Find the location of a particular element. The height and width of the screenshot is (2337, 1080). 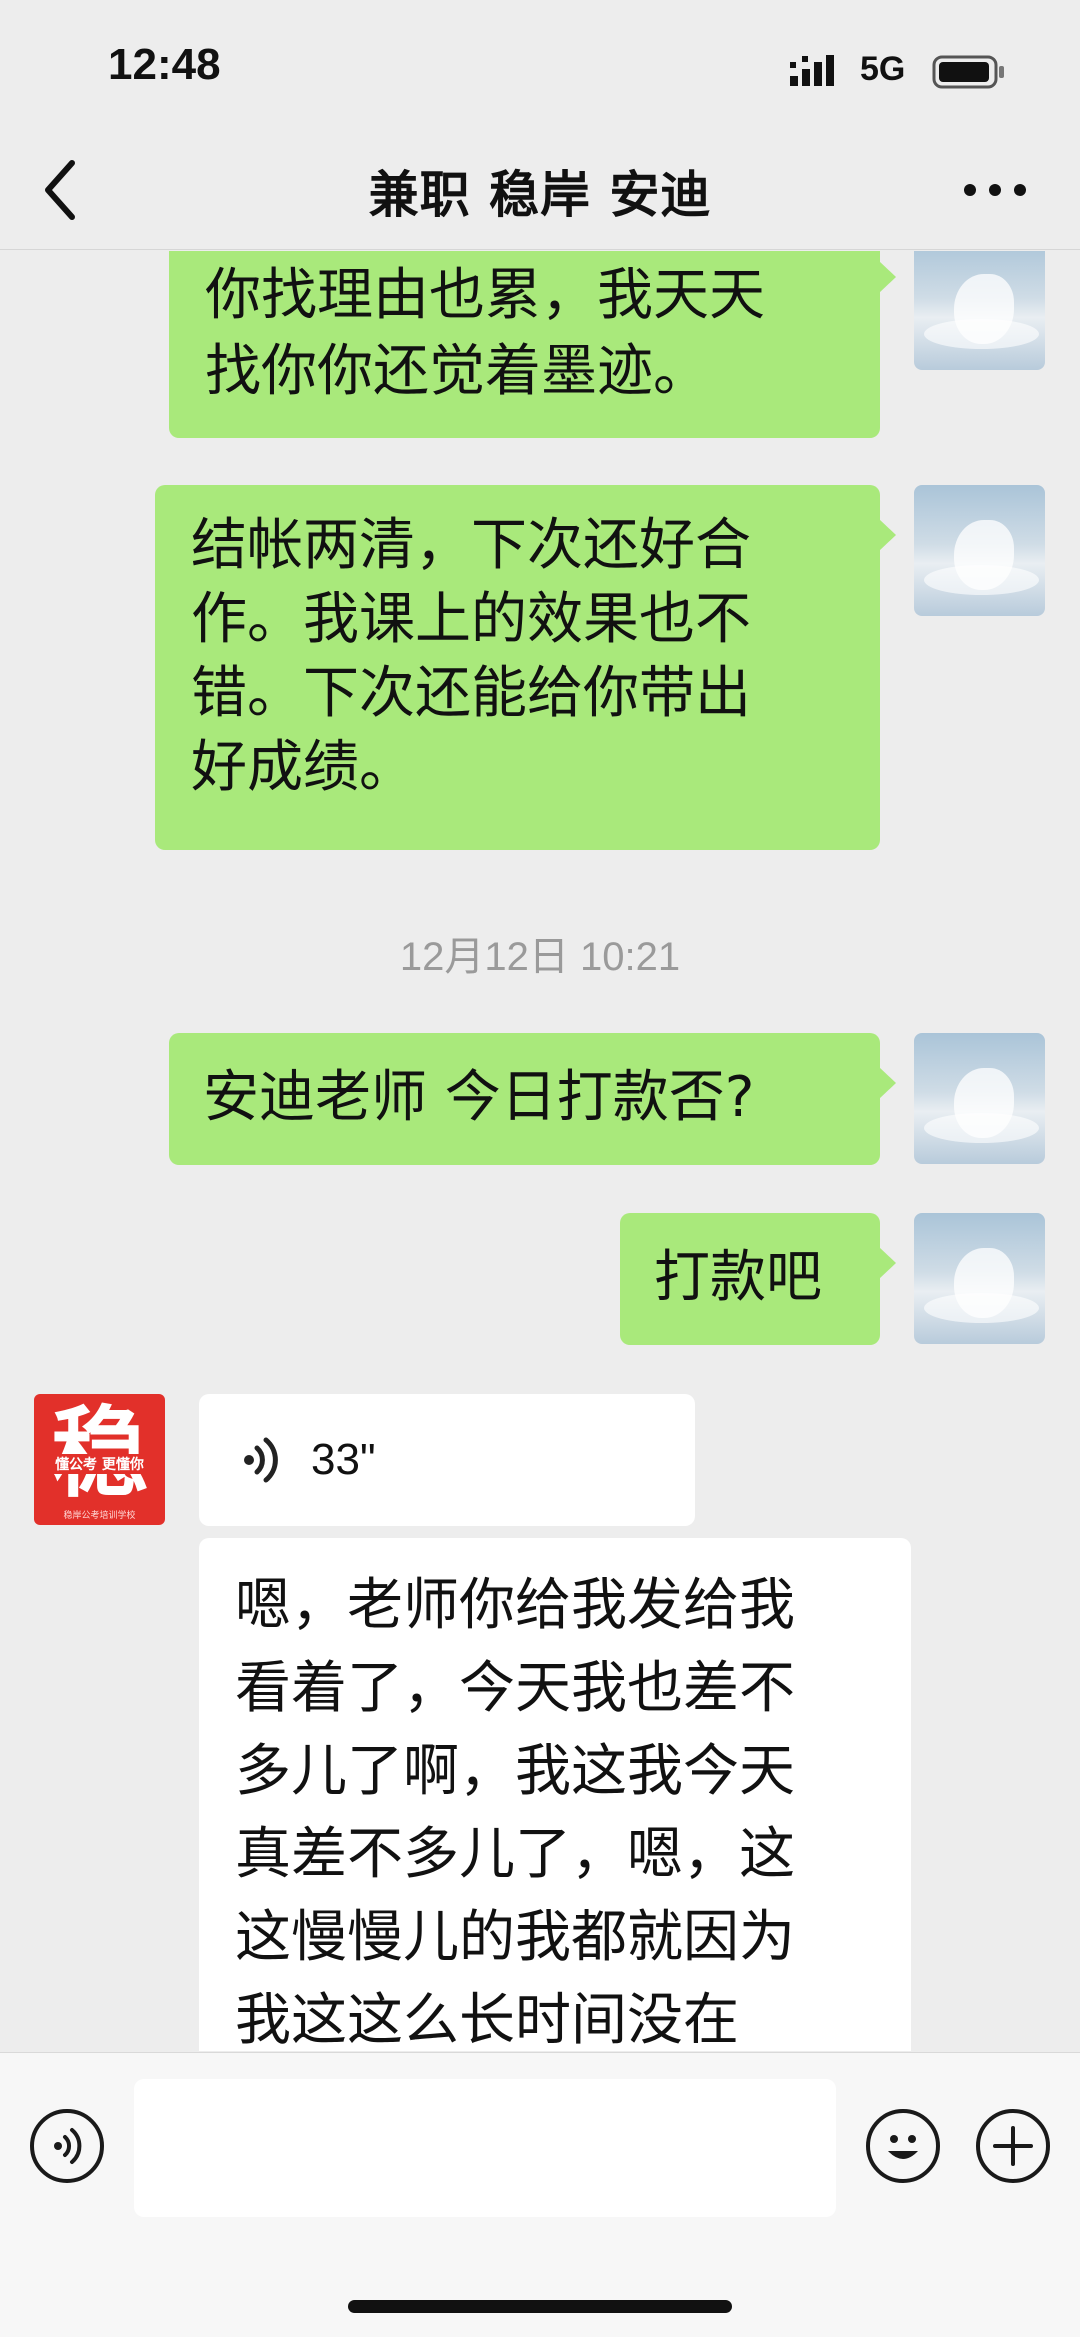

message-input is located at coordinates (485, 2148).